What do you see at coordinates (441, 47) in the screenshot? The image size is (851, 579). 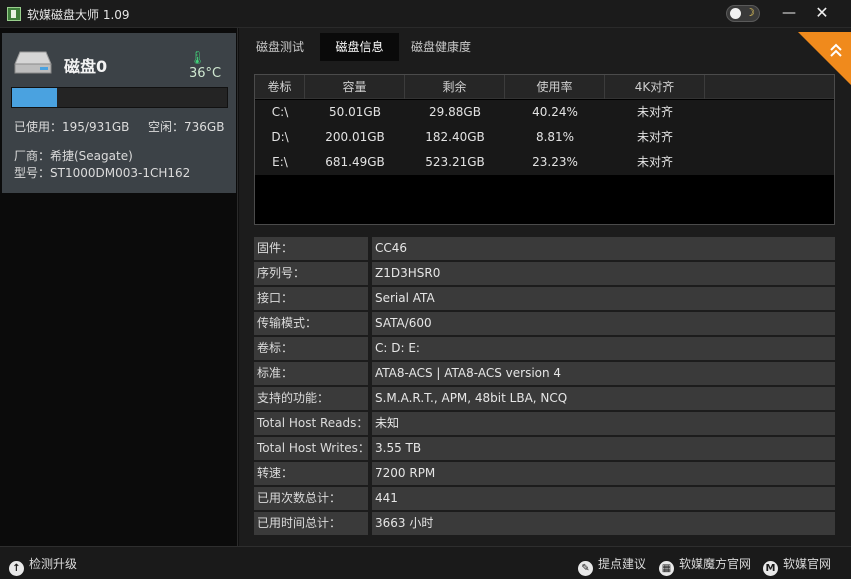 I see `tab-disk-health: 磁盘健康度` at bounding box center [441, 47].